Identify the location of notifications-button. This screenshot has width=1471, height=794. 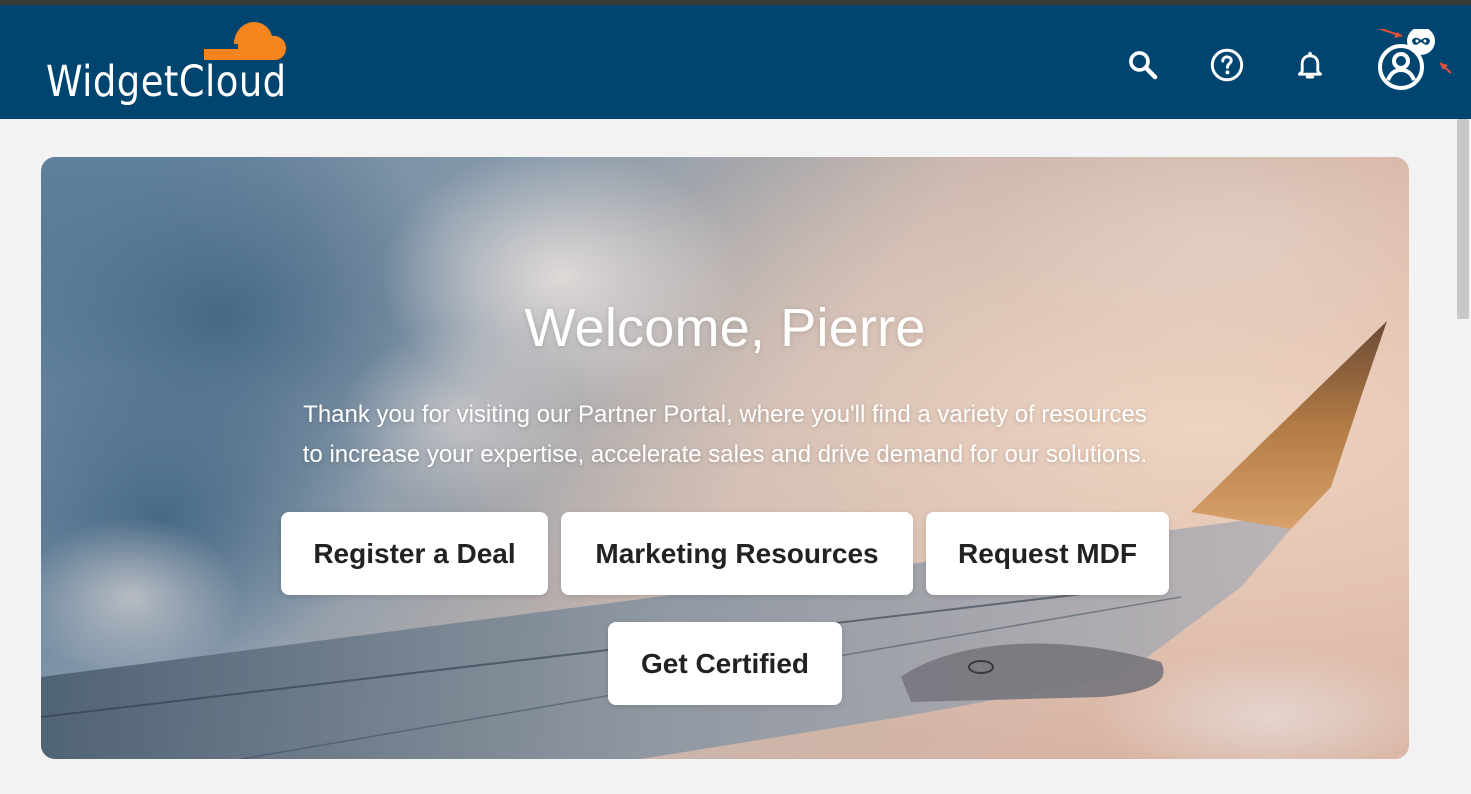
(1310, 65).